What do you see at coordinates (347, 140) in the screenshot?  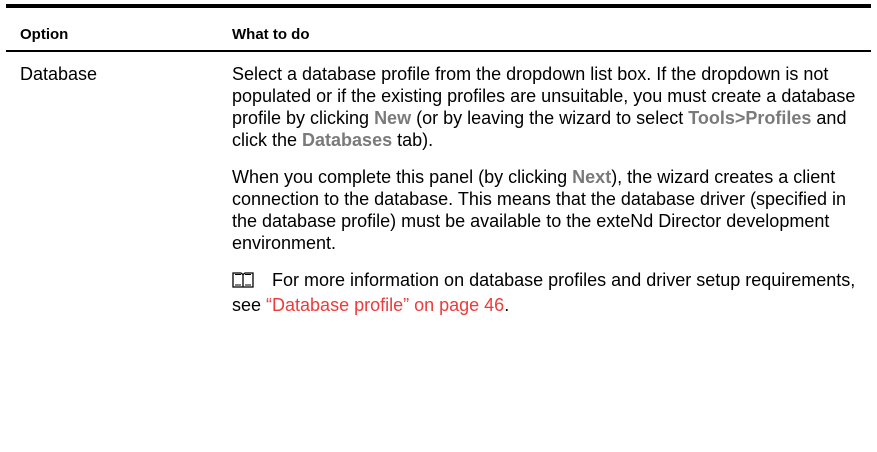 I see `ui-label-databases: Databases` at bounding box center [347, 140].